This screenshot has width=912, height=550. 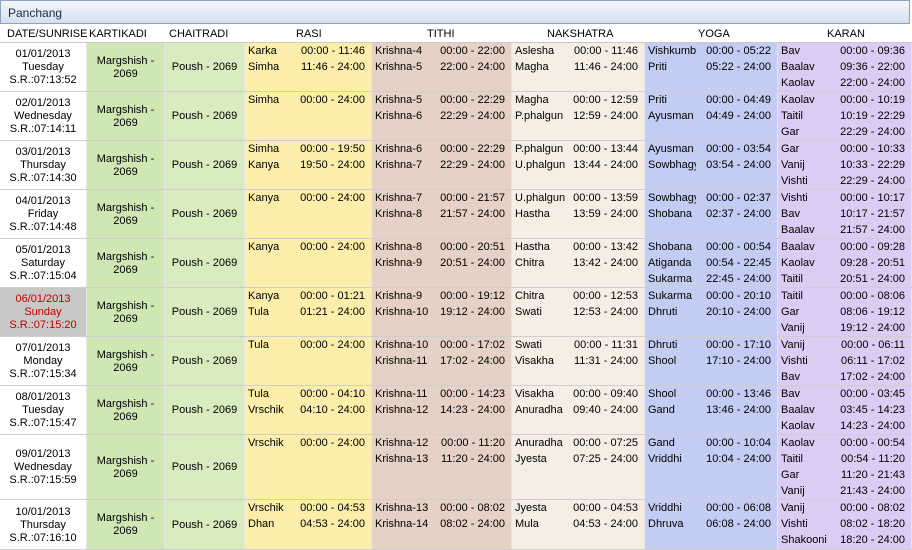 I want to click on header-rasi: RASI, so click(x=309, y=34).